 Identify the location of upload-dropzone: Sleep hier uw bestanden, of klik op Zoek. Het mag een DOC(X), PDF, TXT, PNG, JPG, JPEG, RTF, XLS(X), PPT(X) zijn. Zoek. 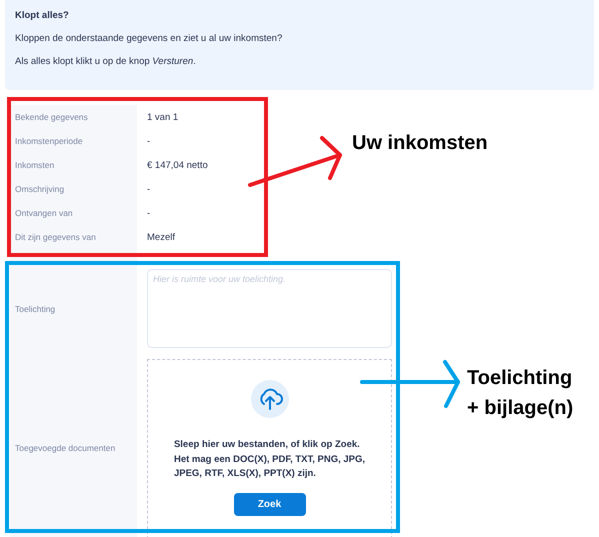
(269, 448).